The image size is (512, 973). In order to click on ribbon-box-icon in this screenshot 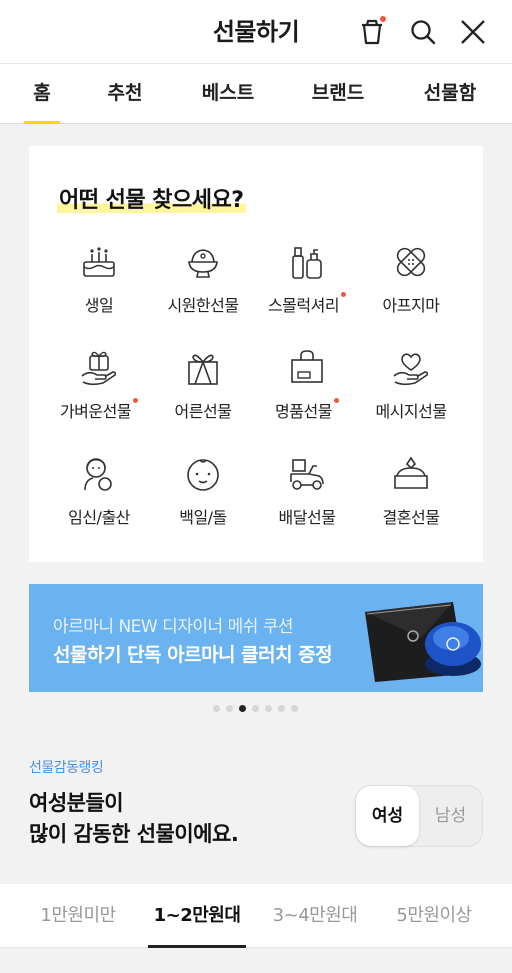, I will do `click(203, 369)`.